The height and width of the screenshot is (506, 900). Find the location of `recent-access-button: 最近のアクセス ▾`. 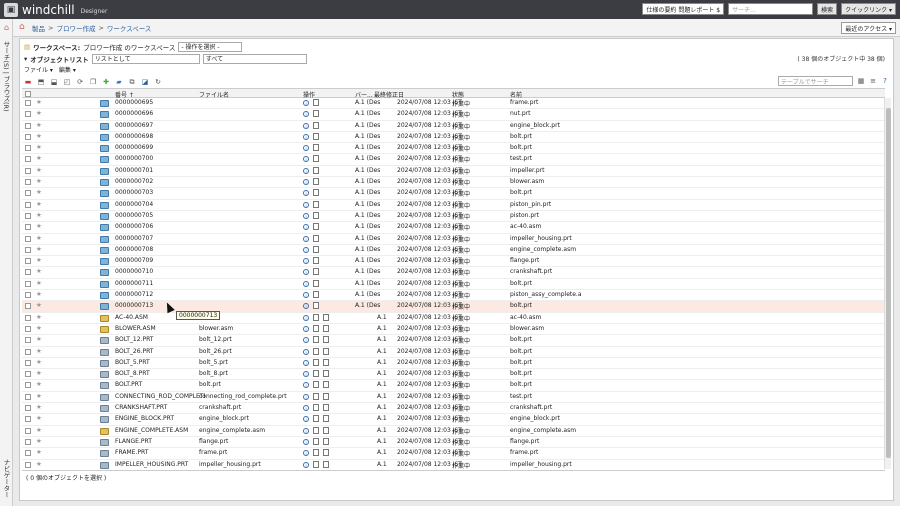

recent-access-button: 最近のアクセス ▾ is located at coordinates (868, 28).